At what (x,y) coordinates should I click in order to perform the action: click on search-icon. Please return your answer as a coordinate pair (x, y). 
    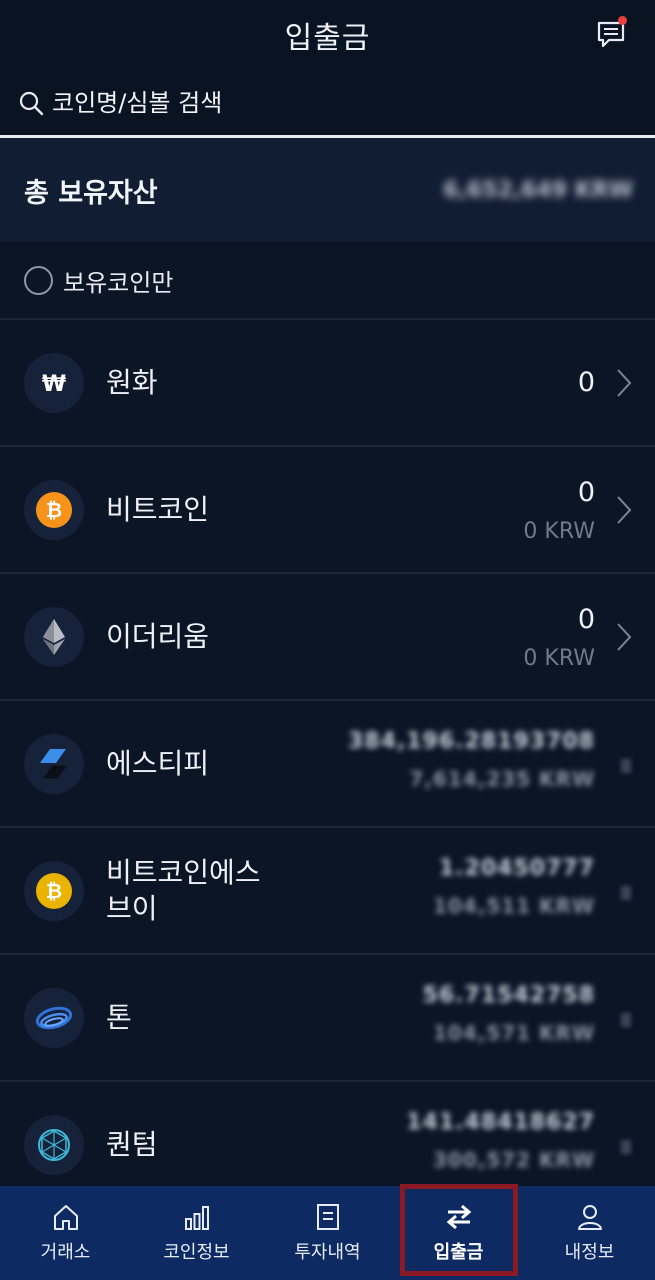
    Looking at the image, I should click on (31, 103).